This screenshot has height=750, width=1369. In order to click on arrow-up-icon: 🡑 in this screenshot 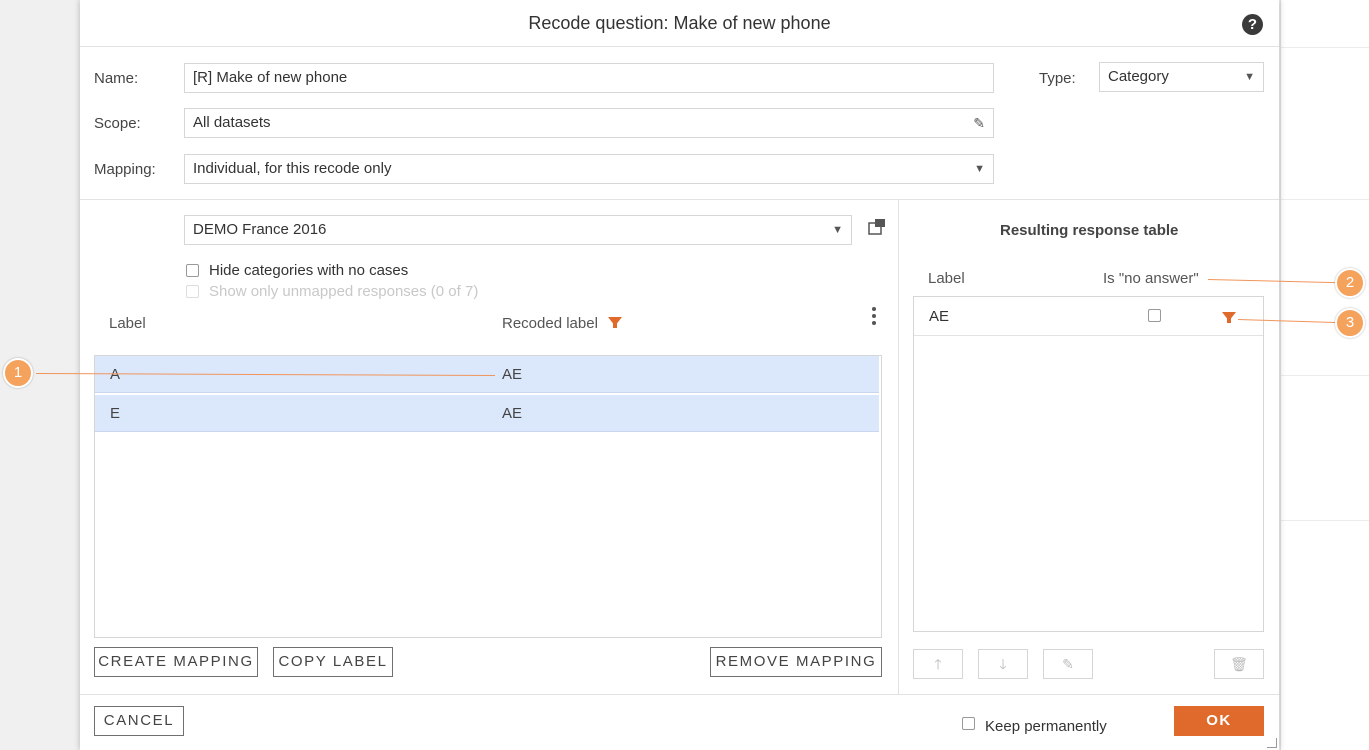, I will do `click(938, 664)`.